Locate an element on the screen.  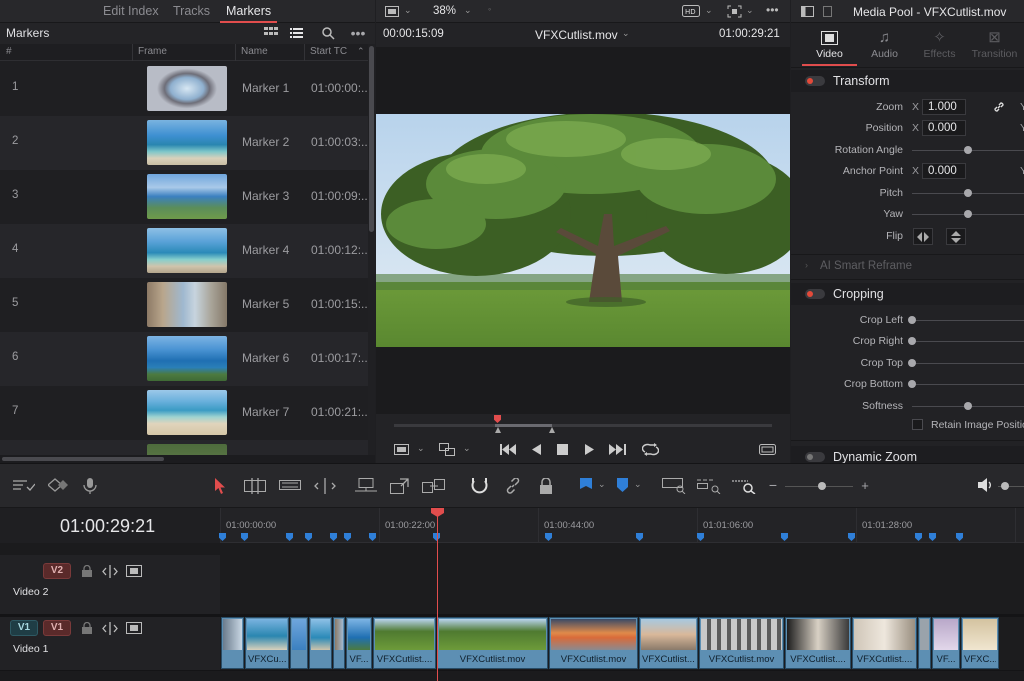
retain-image-checkbox is located at coordinates (917, 424).